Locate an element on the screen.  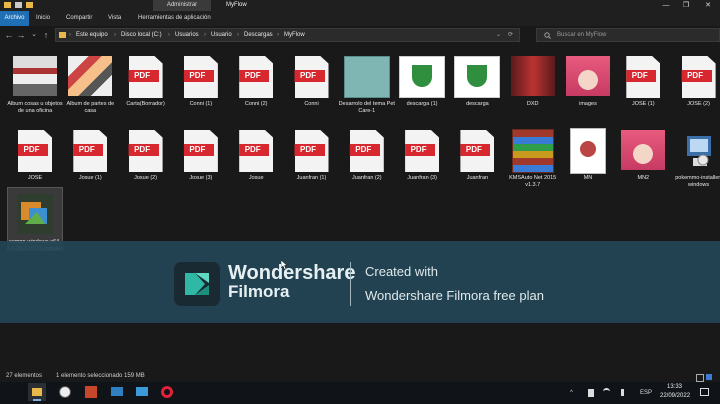
breadcrumb-myflow: MyFlow is located at coordinates (294, 35).